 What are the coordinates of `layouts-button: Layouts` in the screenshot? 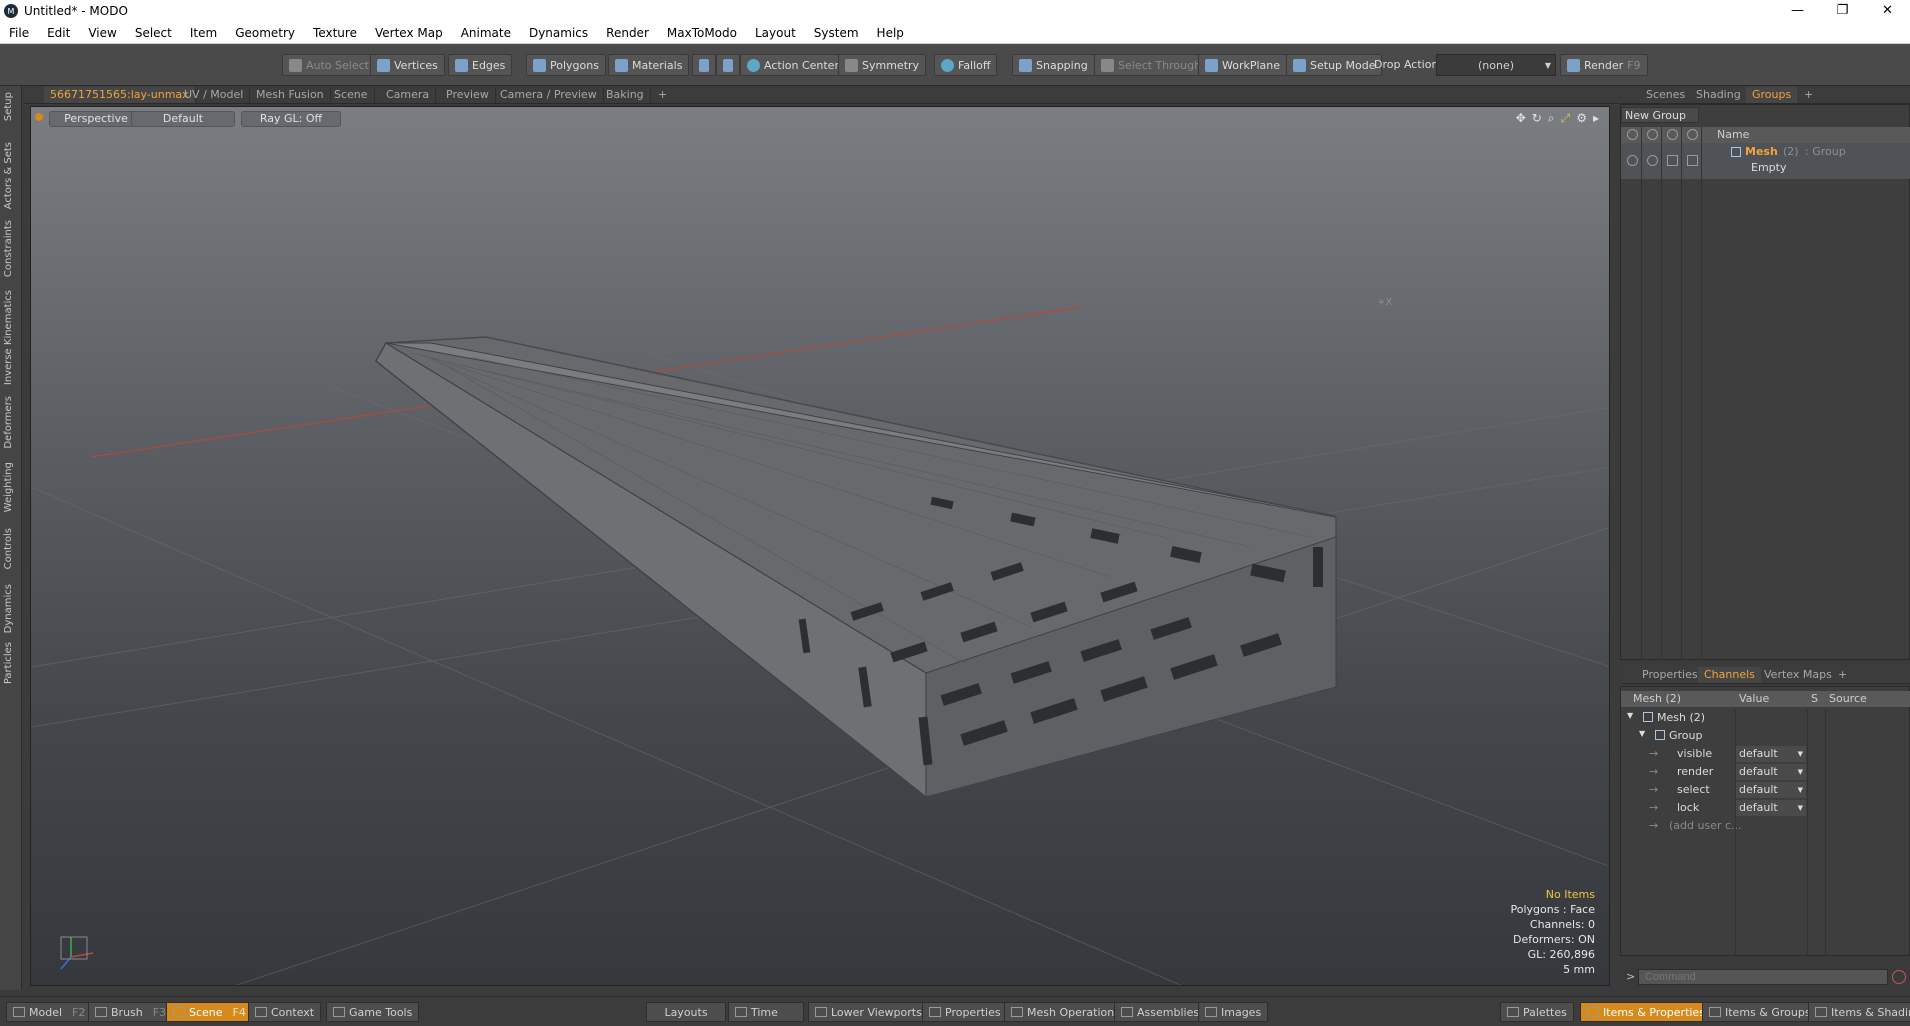 It's located at (686, 1012).